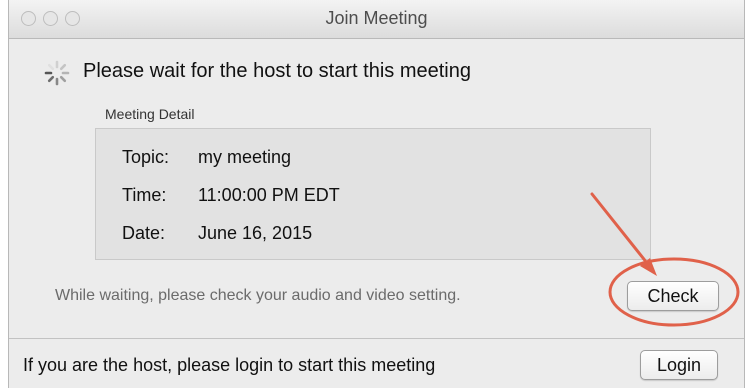  I want to click on detail-key: Topic:, so click(146, 157).